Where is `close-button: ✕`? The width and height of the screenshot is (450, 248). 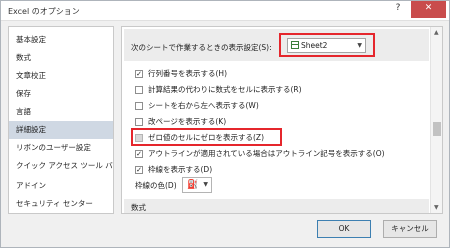 close-button: ✕ is located at coordinates (428, 9).